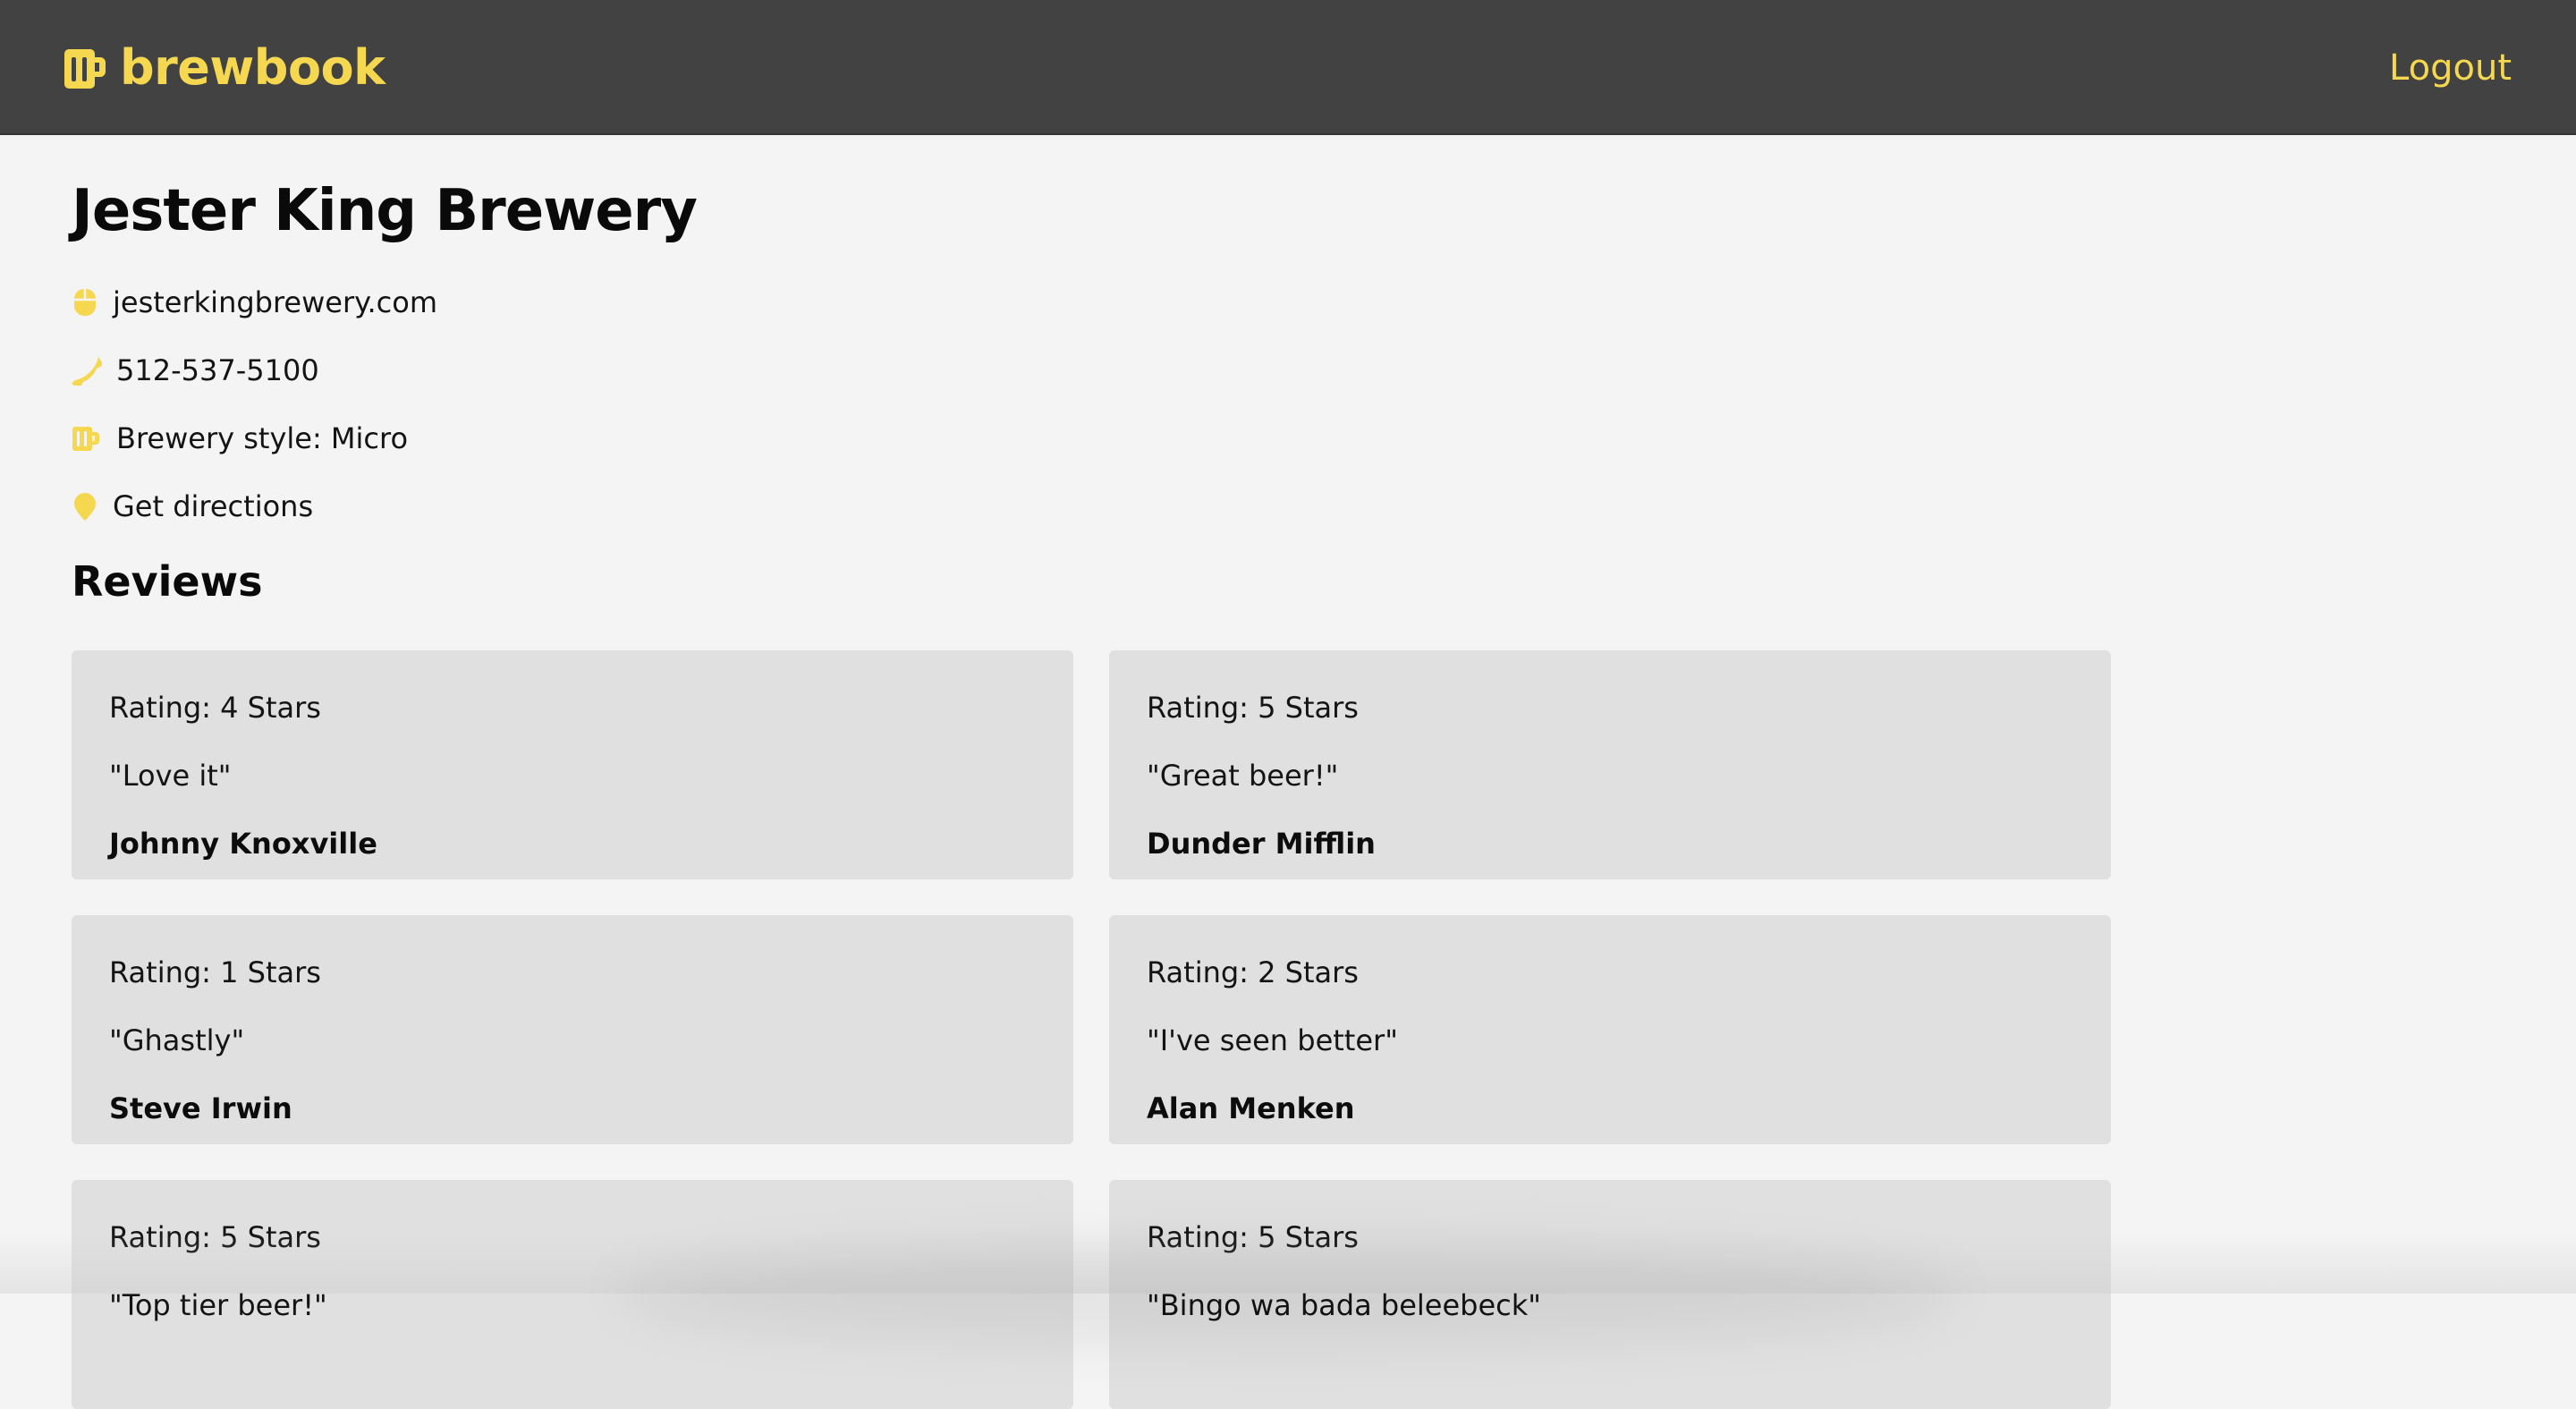  I want to click on review-author: Steve Irwin, so click(200, 1108).